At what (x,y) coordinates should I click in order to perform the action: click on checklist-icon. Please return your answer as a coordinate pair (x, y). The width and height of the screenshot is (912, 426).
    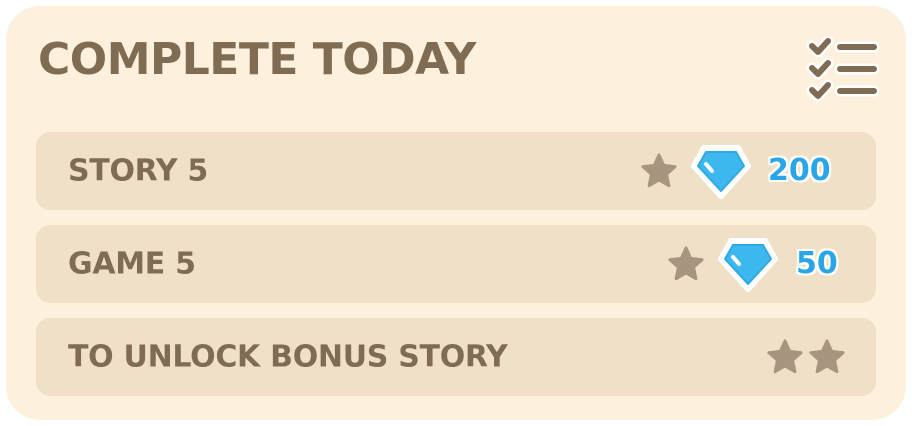
    Looking at the image, I should click on (842, 69).